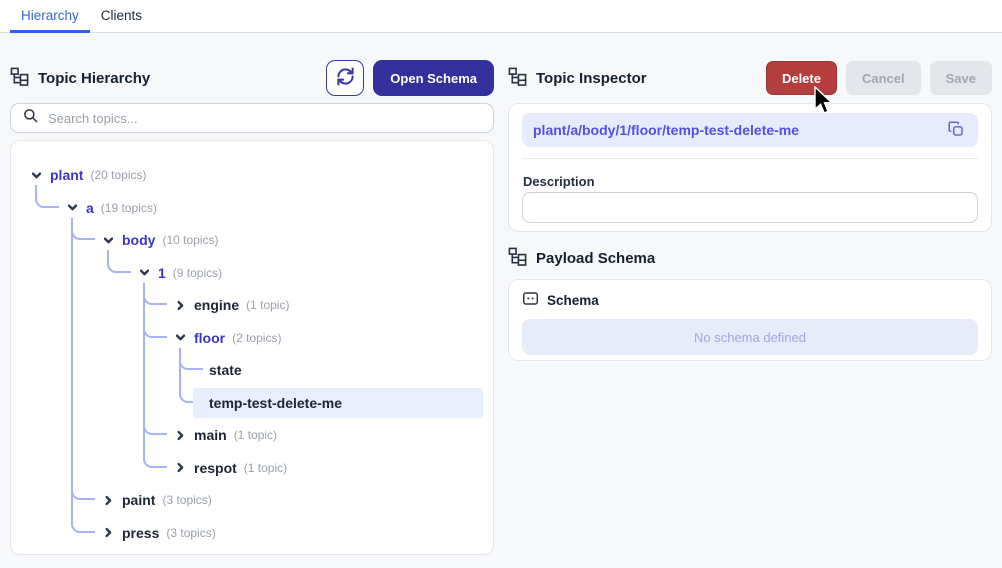 The width and height of the screenshot is (1002, 568). What do you see at coordinates (215, 467) in the screenshot?
I see `tree-node-label: respot` at bounding box center [215, 467].